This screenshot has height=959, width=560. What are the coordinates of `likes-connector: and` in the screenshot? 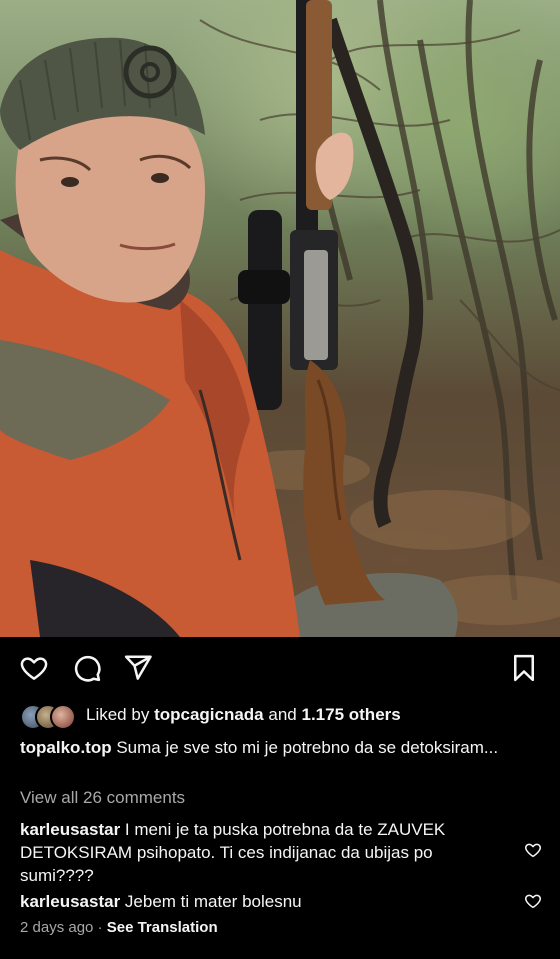 It's located at (282, 714).